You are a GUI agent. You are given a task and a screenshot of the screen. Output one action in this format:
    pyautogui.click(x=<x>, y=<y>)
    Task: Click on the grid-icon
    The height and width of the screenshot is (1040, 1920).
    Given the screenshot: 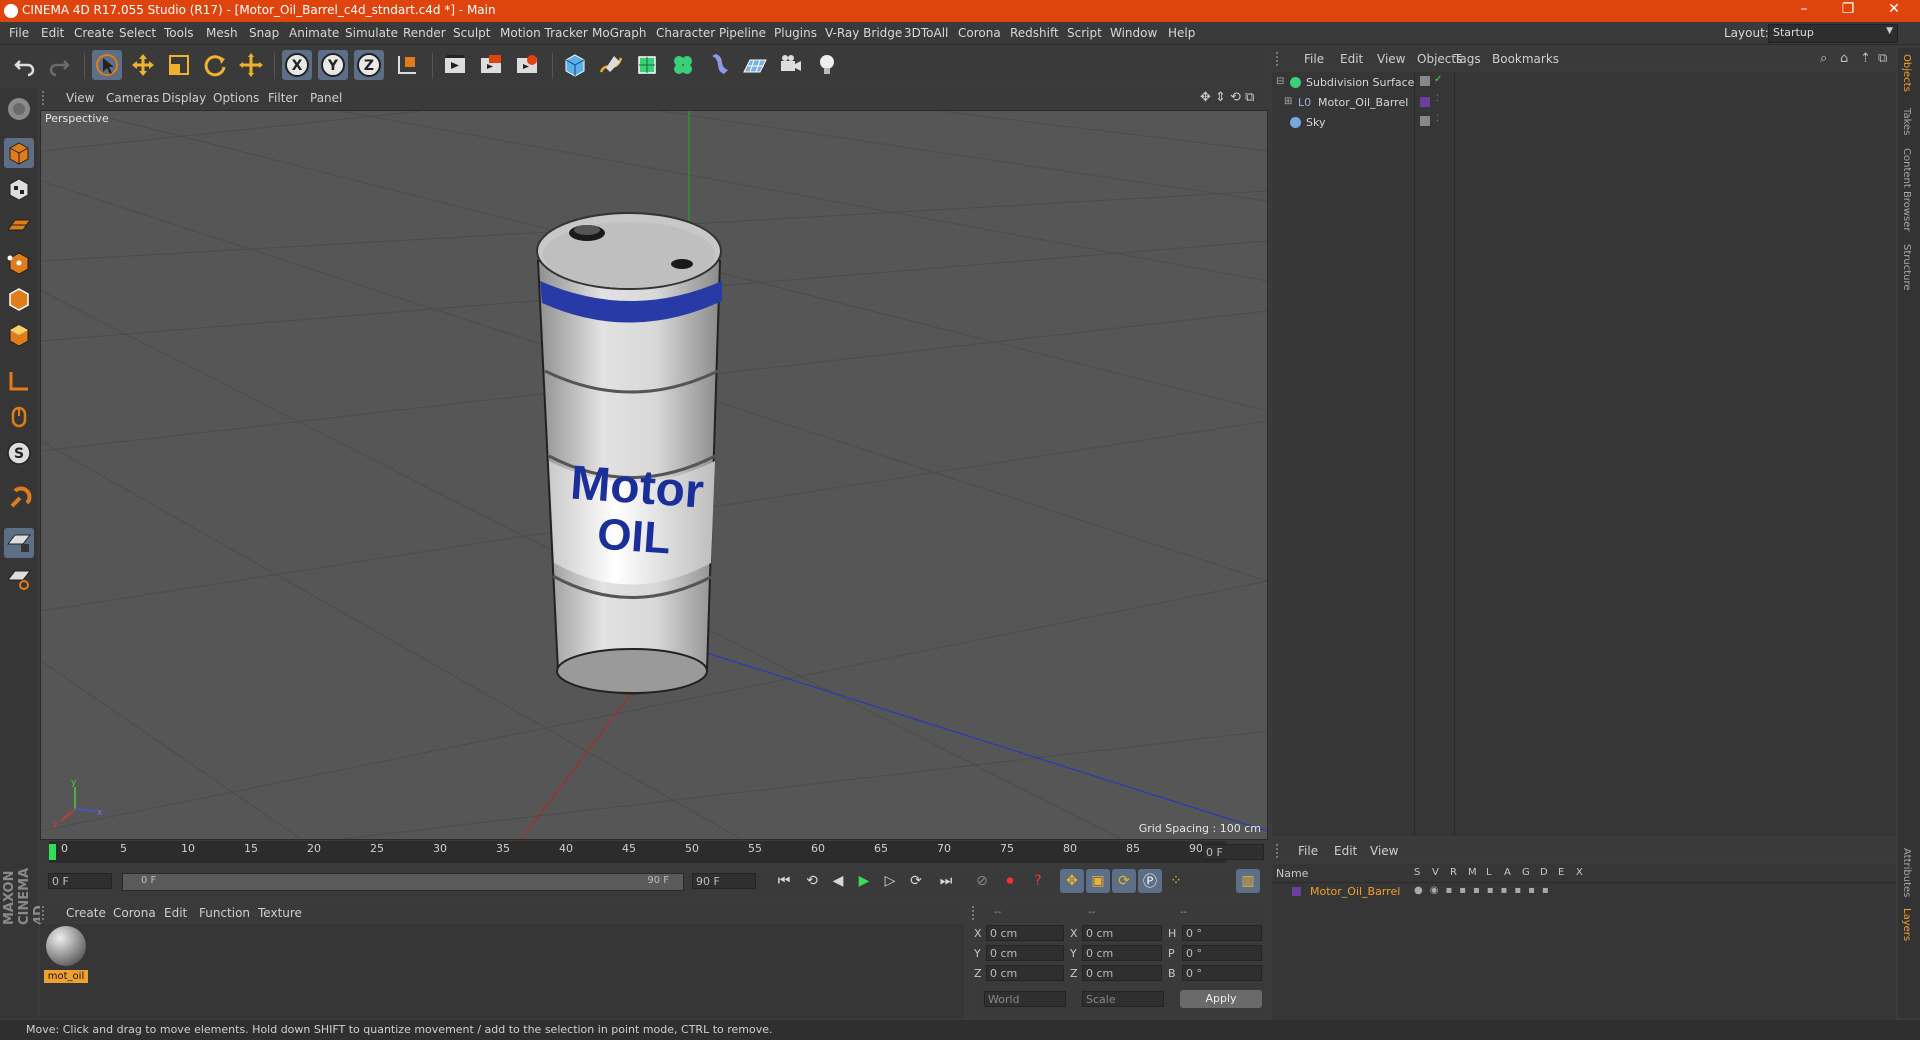 What is the action you would take?
    pyautogui.click(x=19, y=579)
    